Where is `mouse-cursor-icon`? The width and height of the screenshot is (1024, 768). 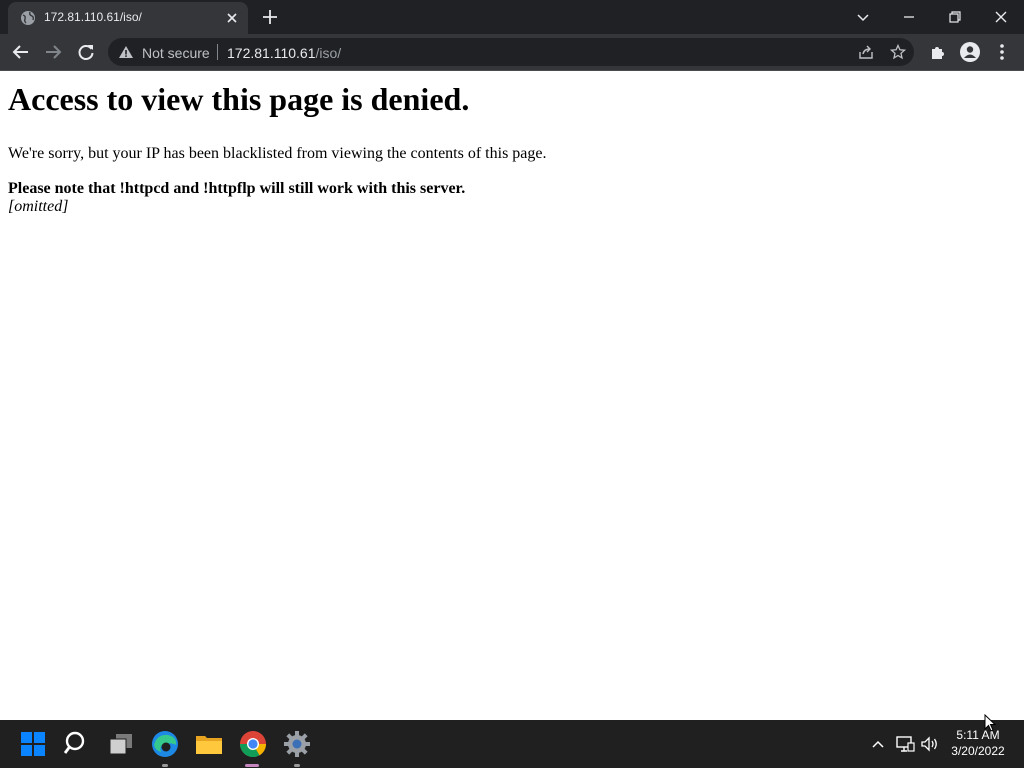 mouse-cursor-icon is located at coordinates (990, 723).